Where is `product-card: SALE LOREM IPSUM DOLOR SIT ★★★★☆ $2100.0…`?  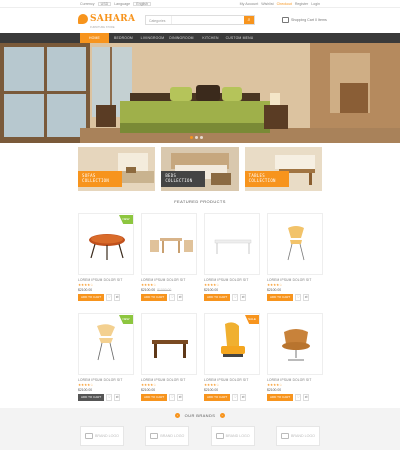
product-card: SALE LOREM IPSUM DOLOR SIT ★★★★☆ $2100.0… is located at coordinates (232, 357).